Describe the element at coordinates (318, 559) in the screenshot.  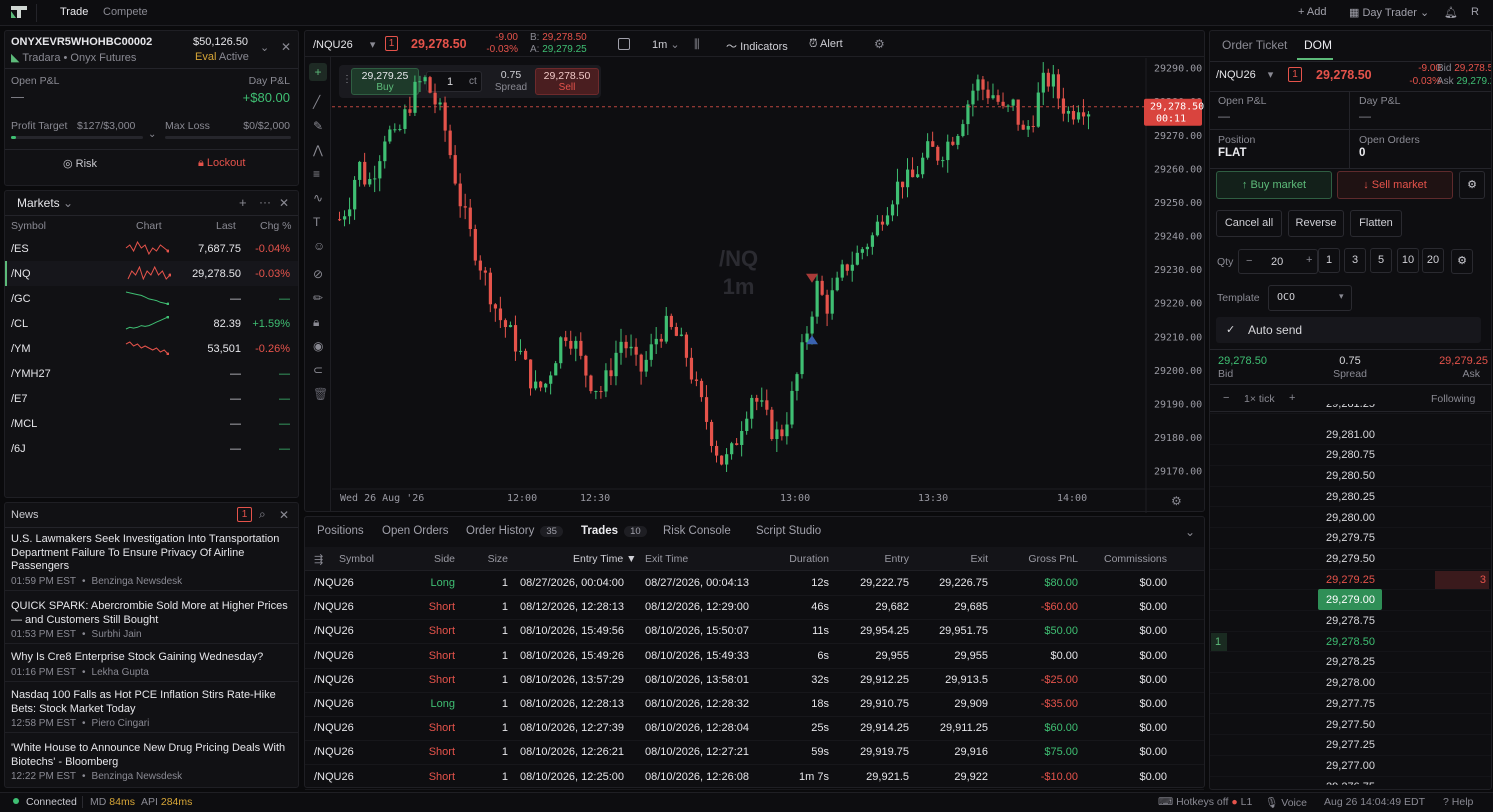
I see `columns-icon: ⇶` at that location.